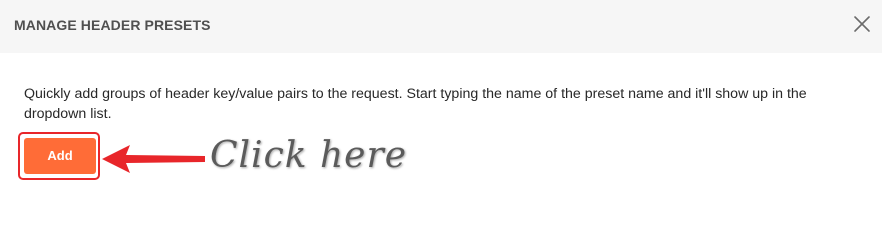 This screenshot has width=882, height=245. I want to click on close-icon, so click(862, 24).